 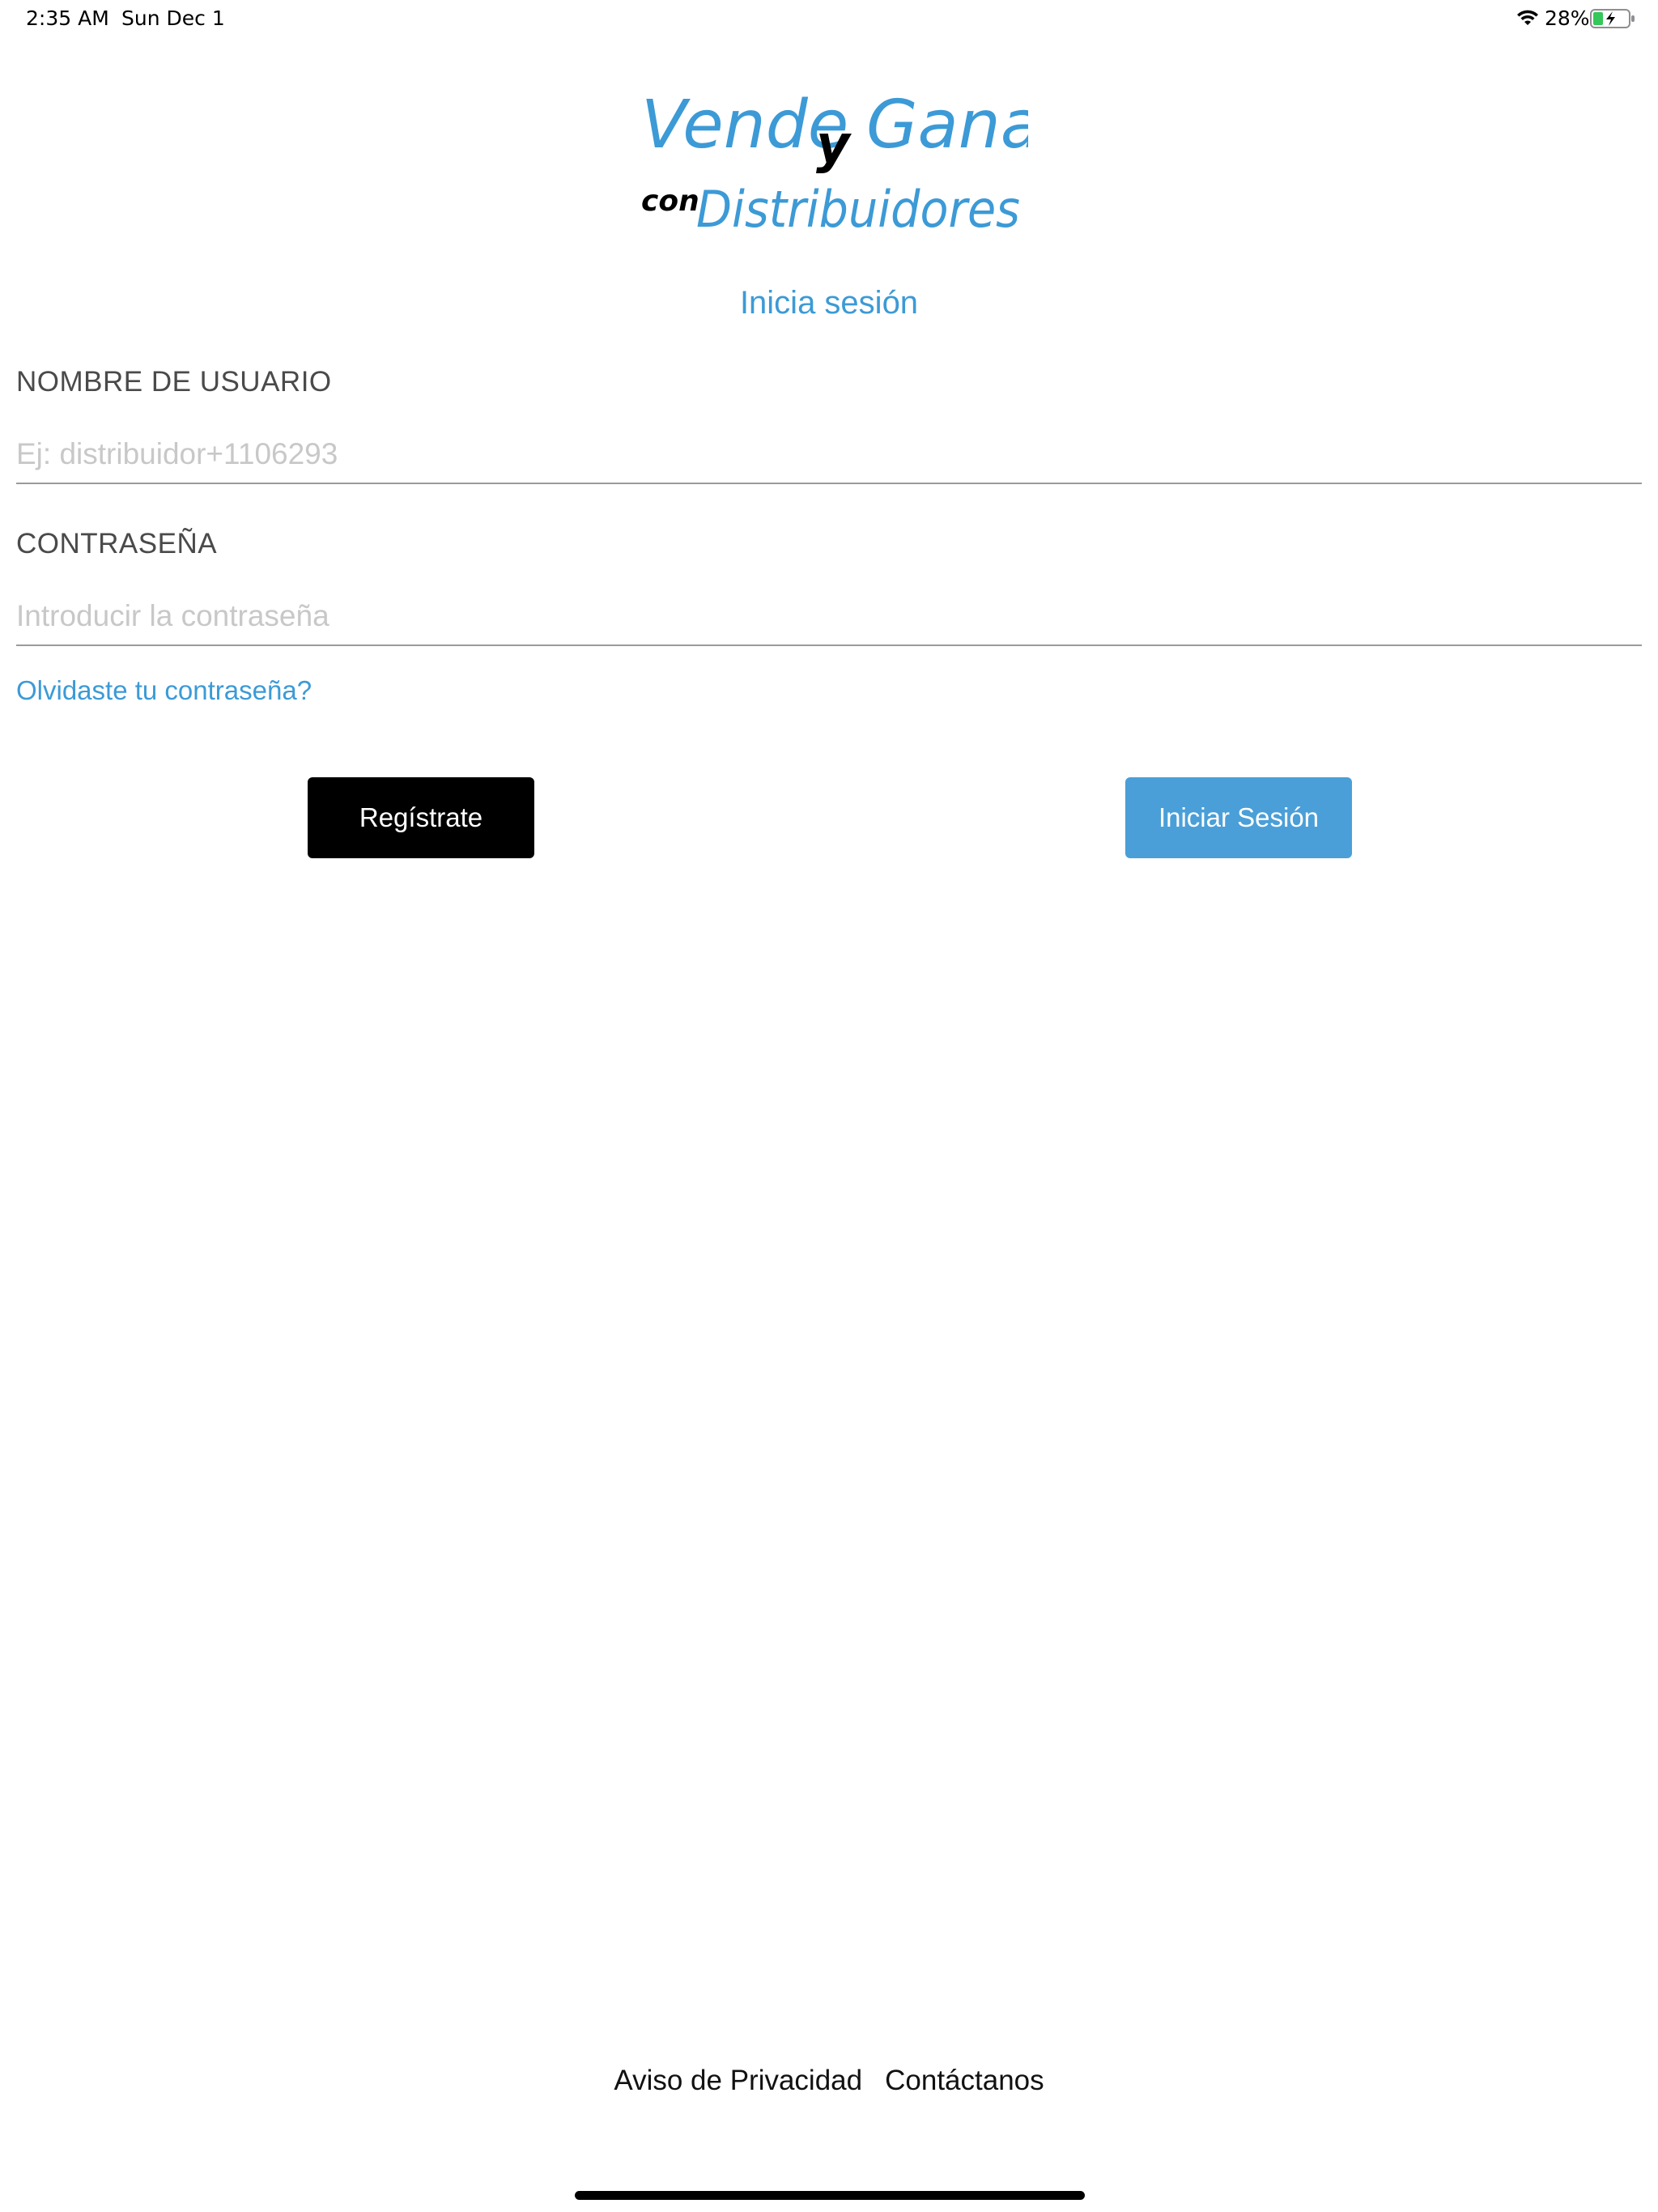 I want to click on battery-icon, so click(x=1612, y=19).